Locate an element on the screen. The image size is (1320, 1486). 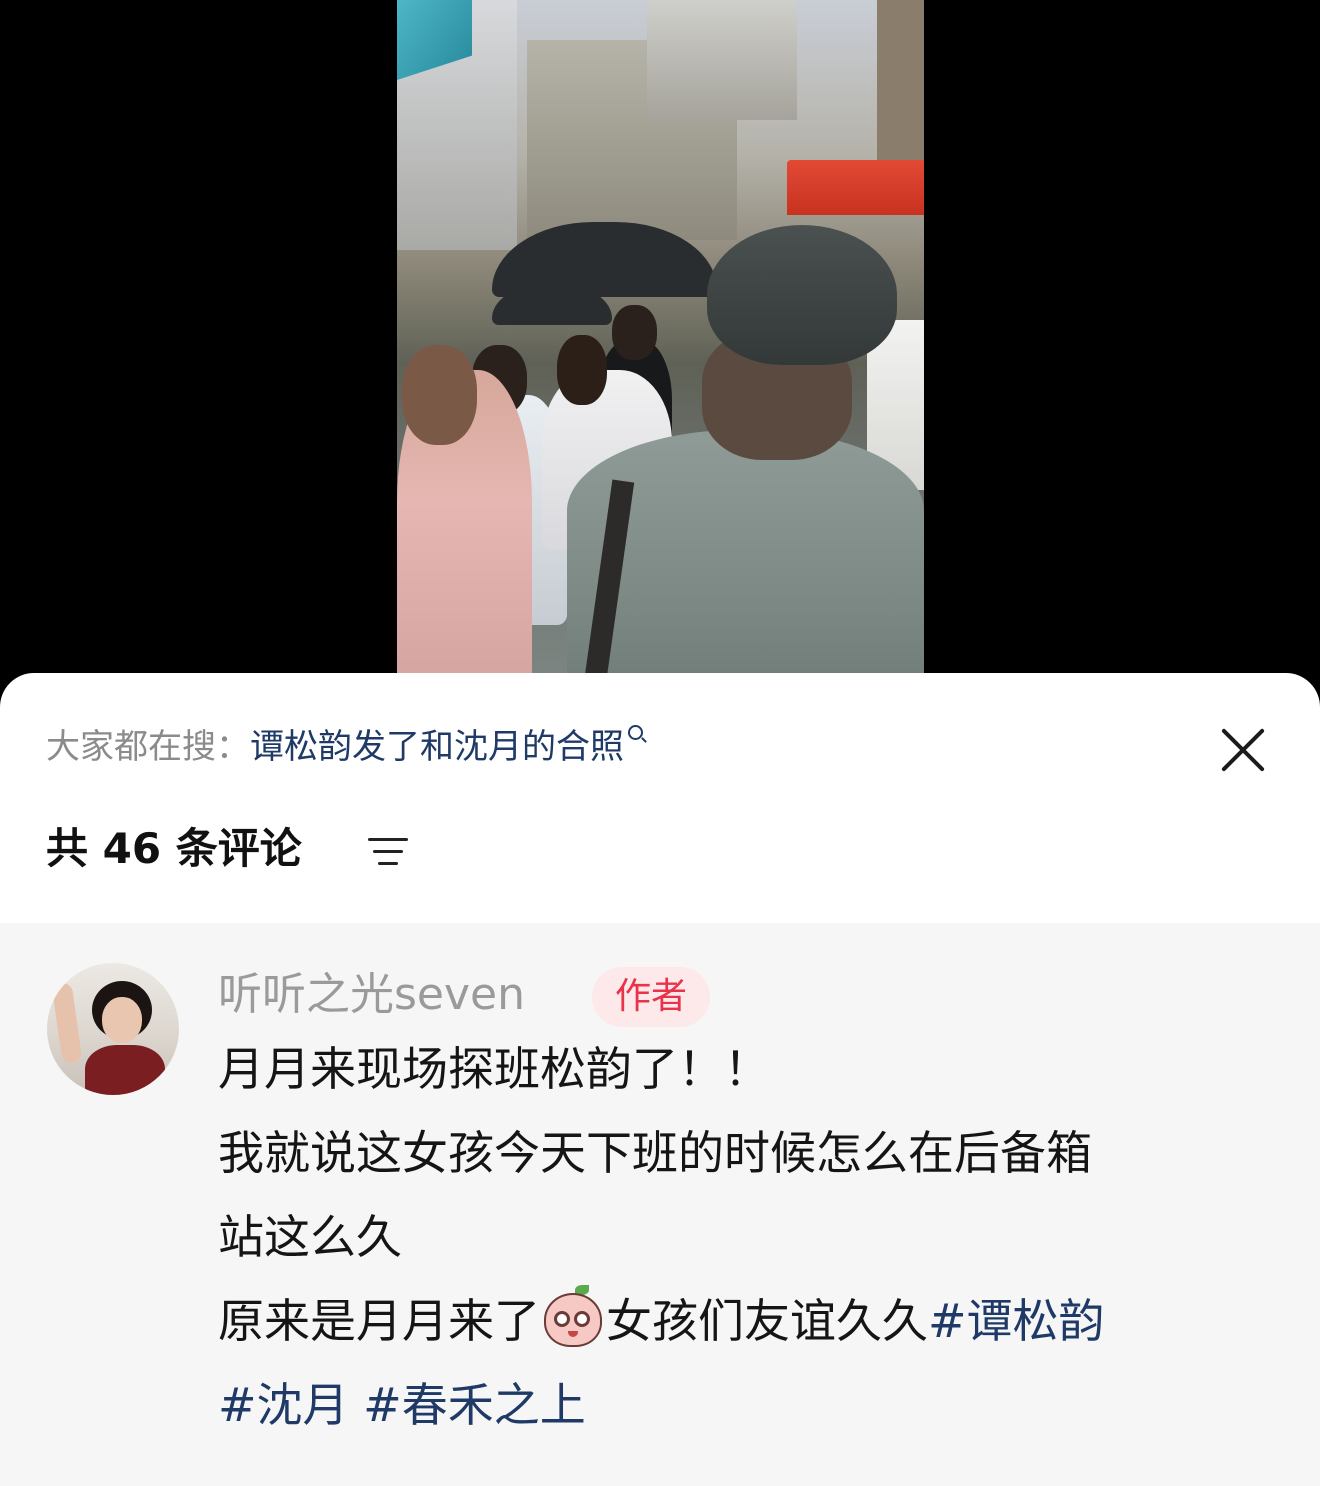
comment-count-title: 共 46 条评论 is located at coordinates (174, 848).